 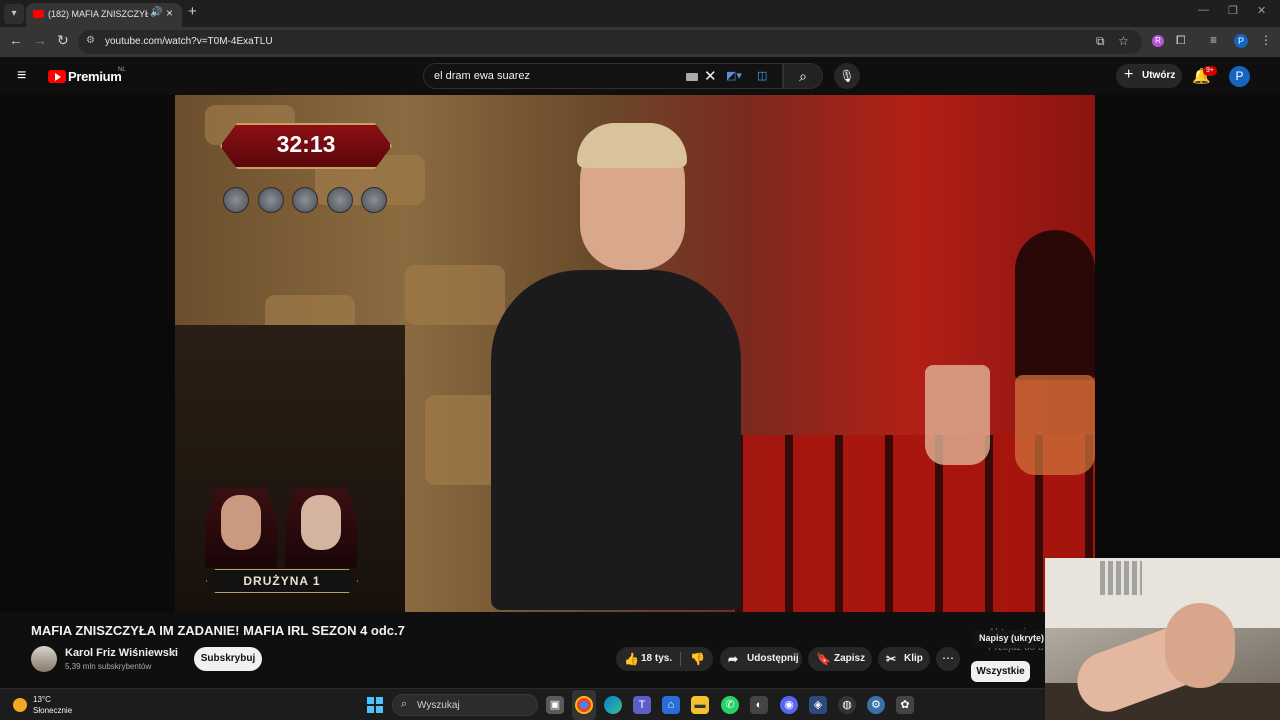 I want to click on save-button: 🔖 Zapisz, so click(x=840, y=659).